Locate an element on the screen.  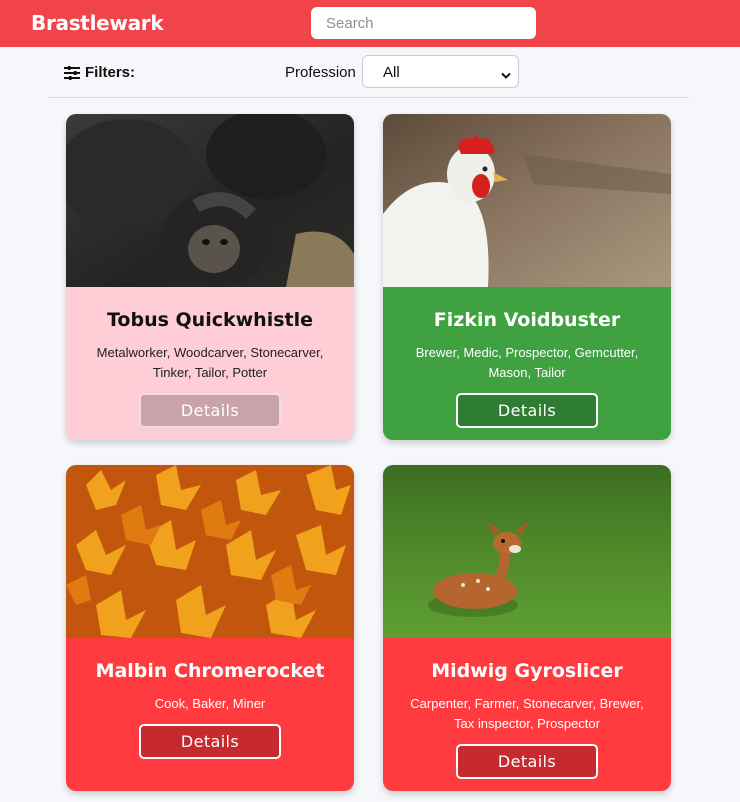
profession-select: All is located at coordinates (440, 71).